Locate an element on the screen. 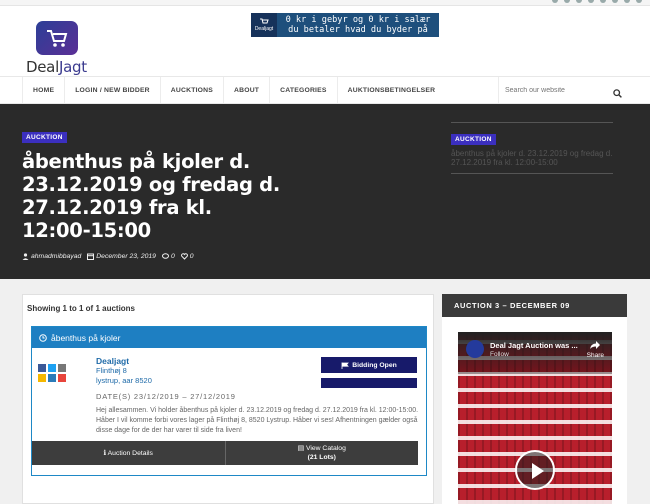 The image size is (650, 504). seller-name: Dealjagt is located at coordinates (124, 361).